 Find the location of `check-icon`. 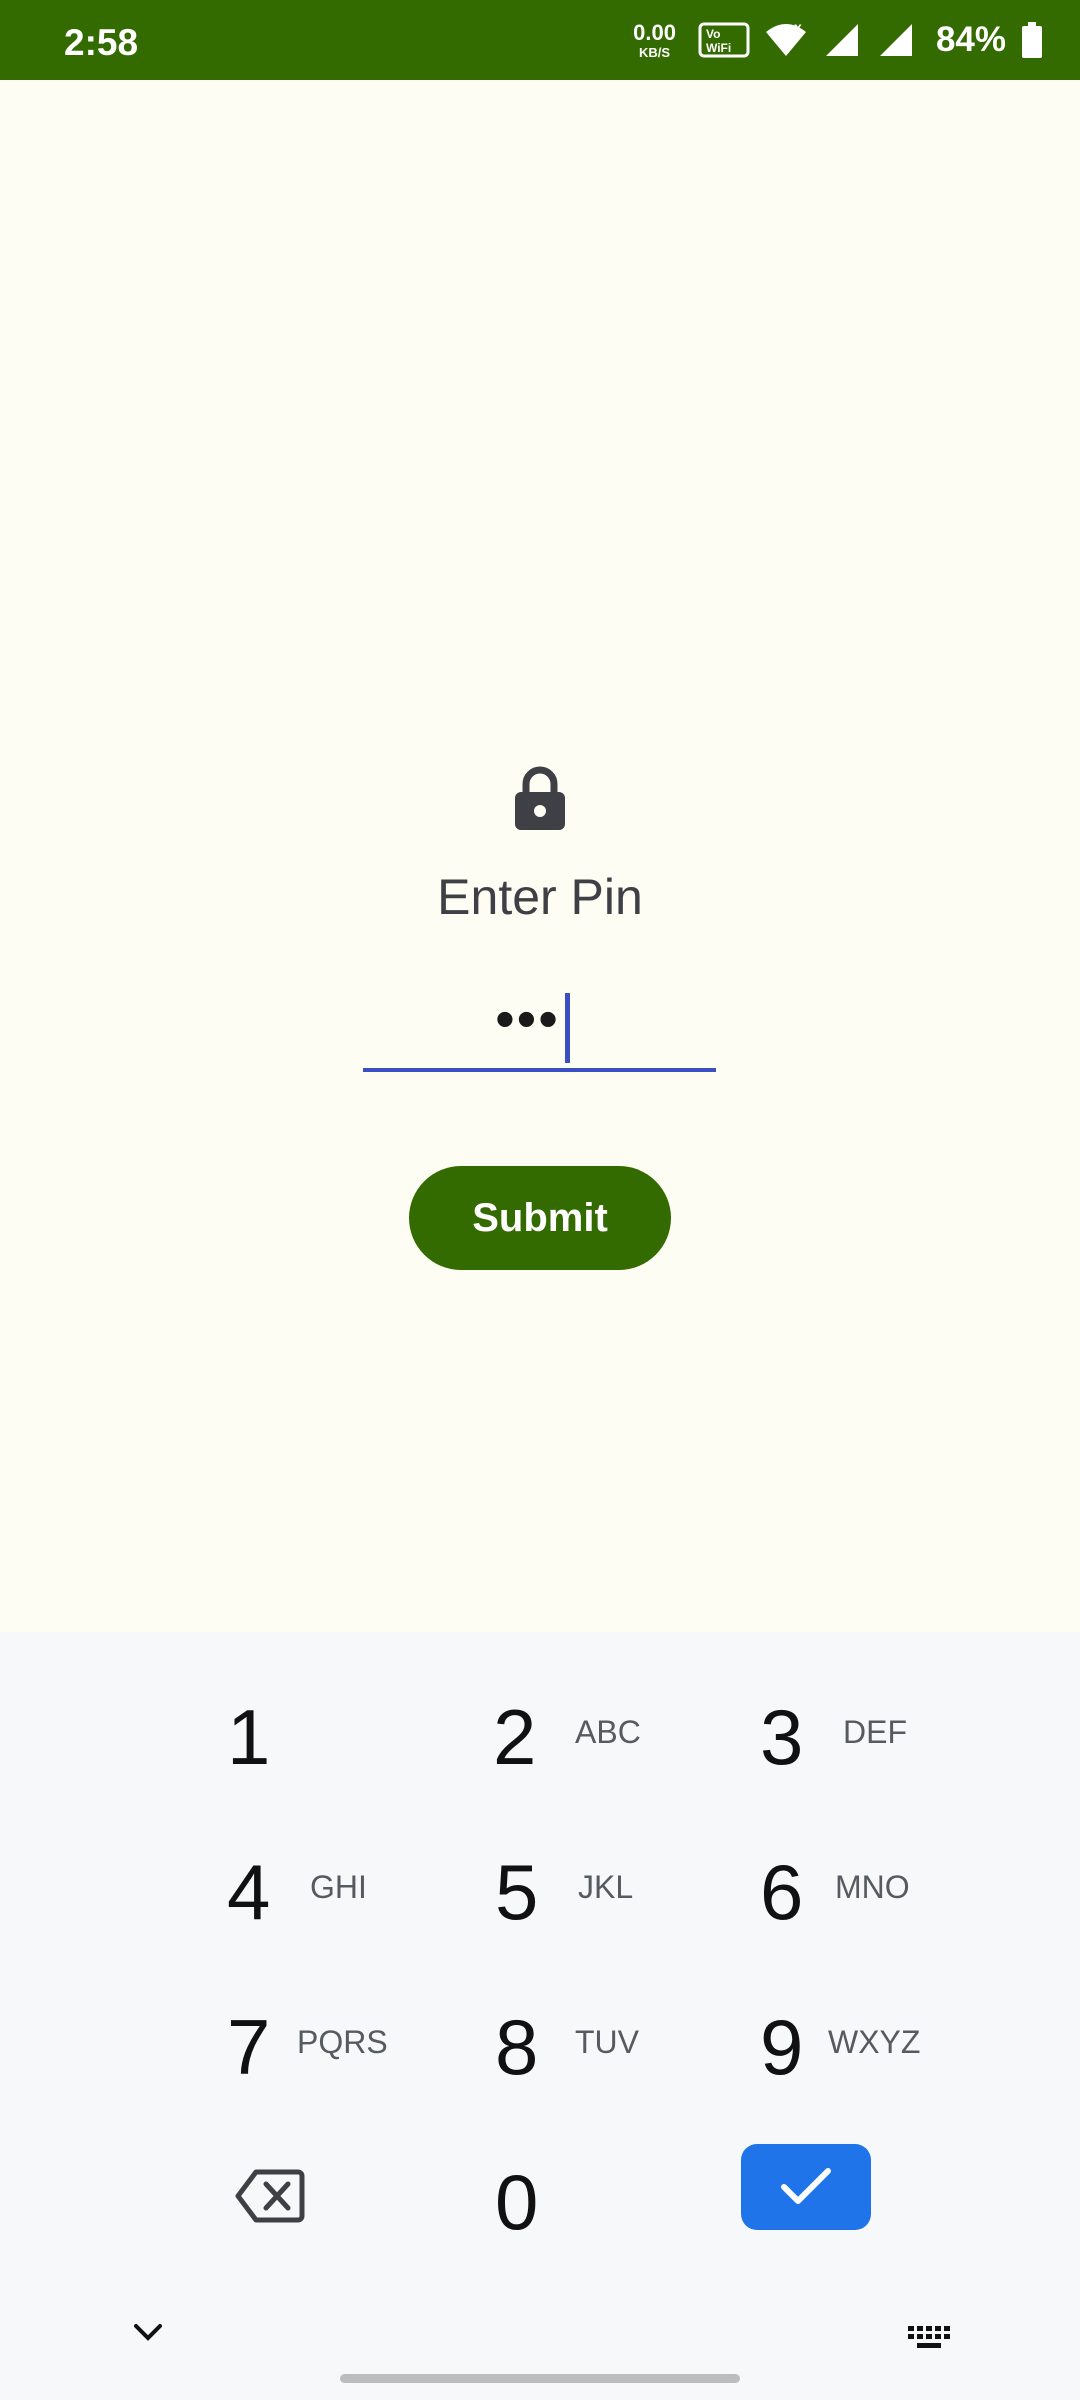

check-icon is located at coordinates (806, 2186).